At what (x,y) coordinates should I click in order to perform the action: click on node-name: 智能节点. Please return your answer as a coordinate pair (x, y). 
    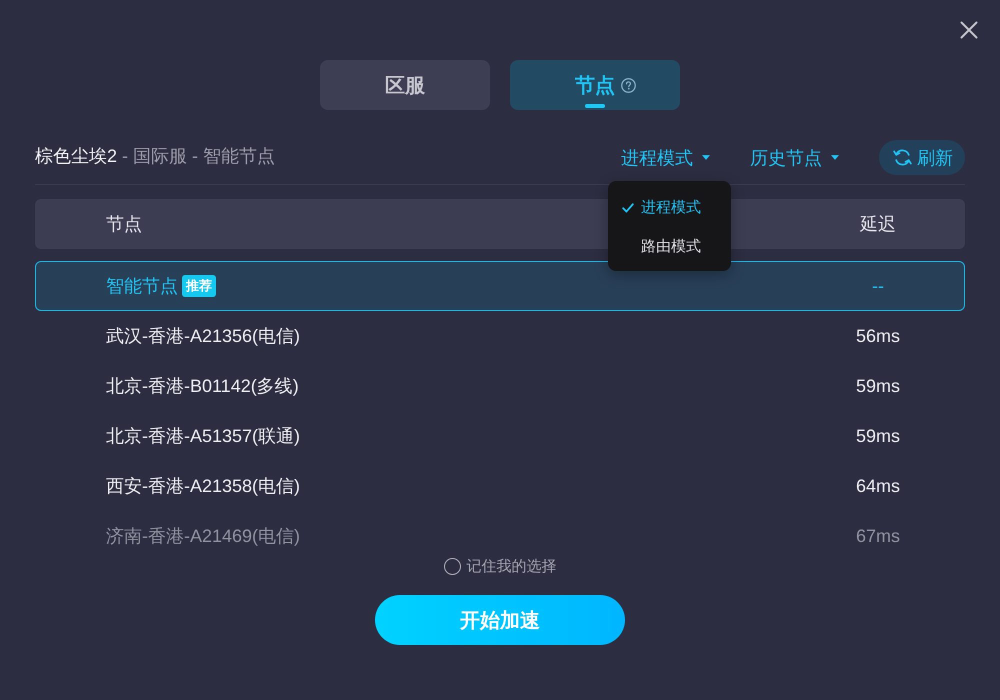
    Looking at the image, I should click on (142, 286).